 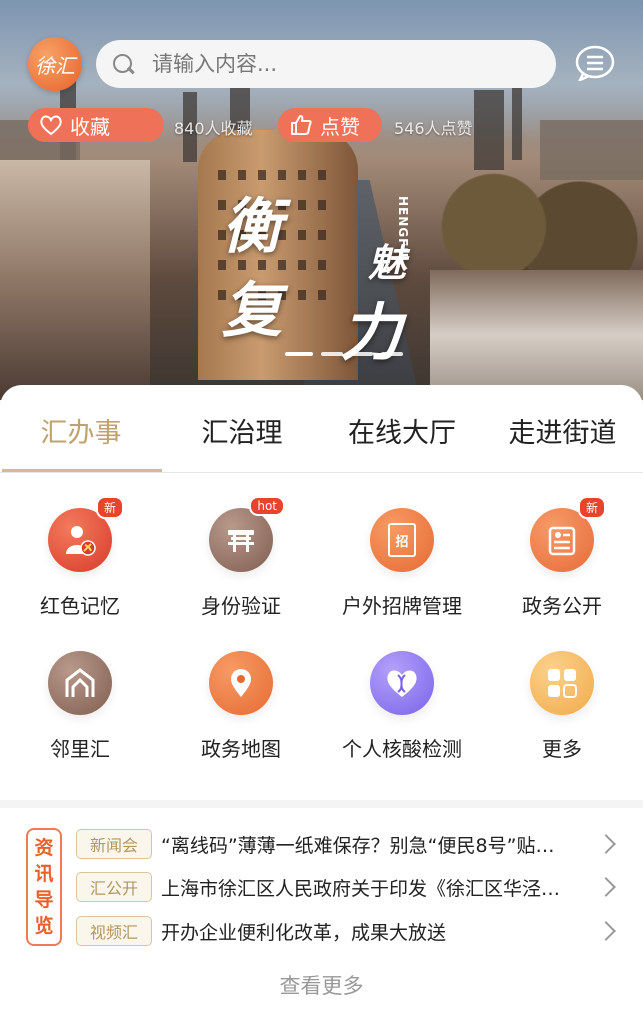 I want to click on banner-slogan-char: 力, so click(x=371, y=332).